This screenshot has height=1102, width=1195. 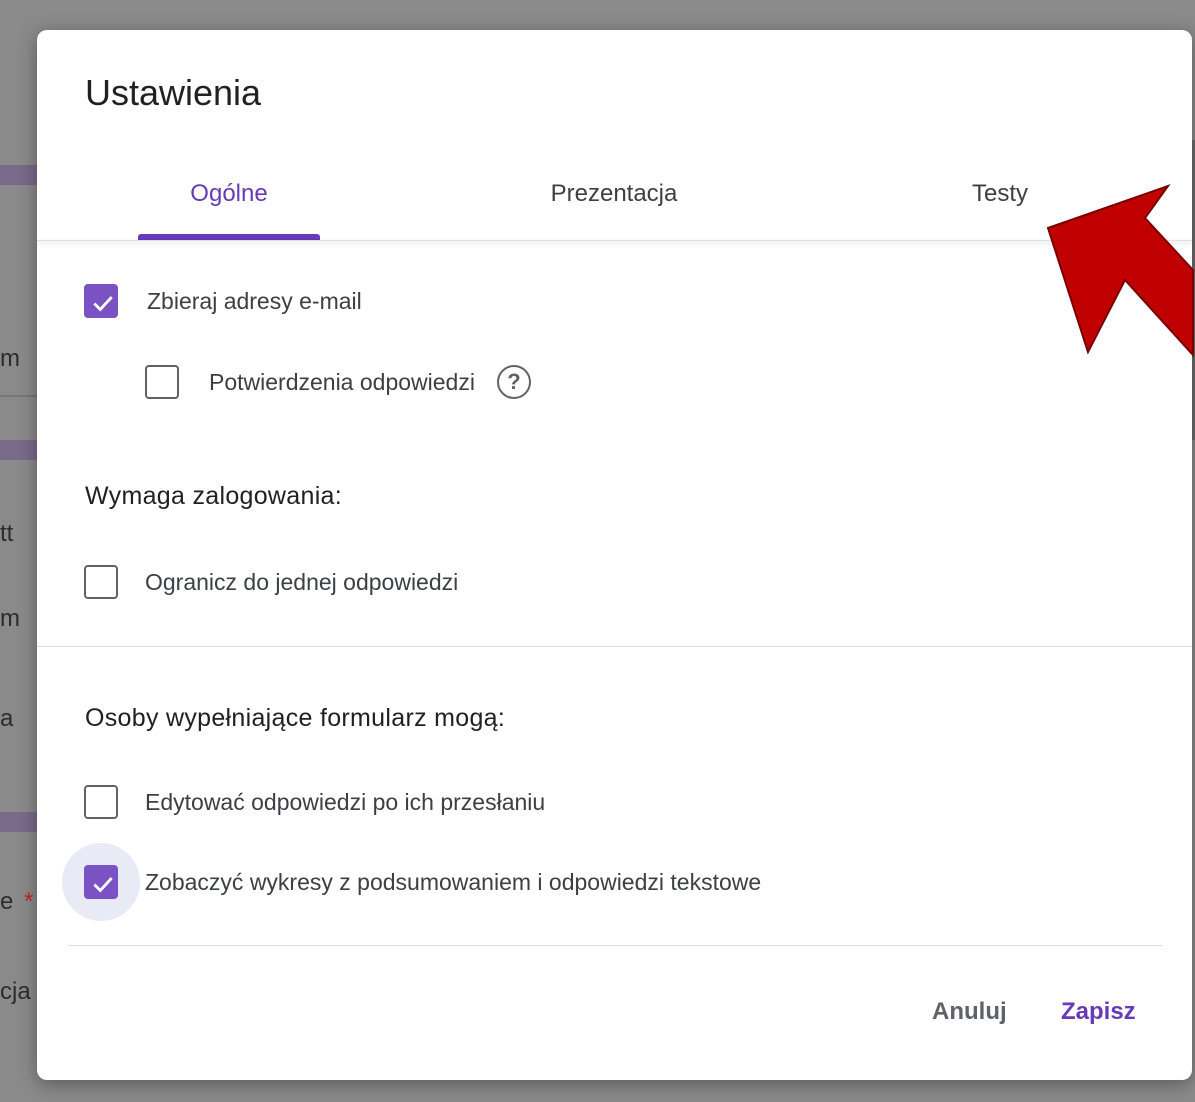 I want to click on tab-general: Ogólne, so click(x=228, y=194).